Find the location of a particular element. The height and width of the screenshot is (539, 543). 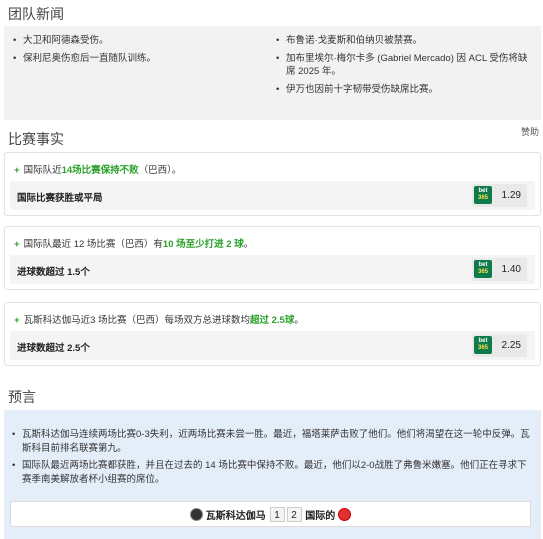

bet-market-label: 进球数超过 2.5个 is located at coordinates (53, 348).